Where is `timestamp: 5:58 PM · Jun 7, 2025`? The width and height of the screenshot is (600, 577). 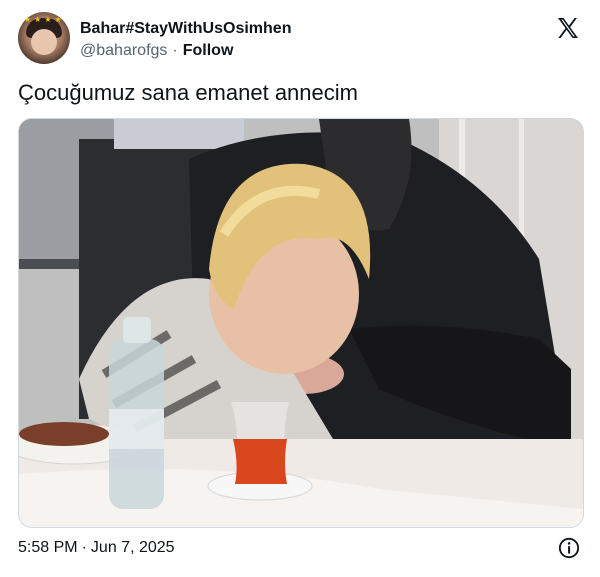
timestamp: 5:58 PM · Jun 7, 2025 is located at coordinates (96, 548).